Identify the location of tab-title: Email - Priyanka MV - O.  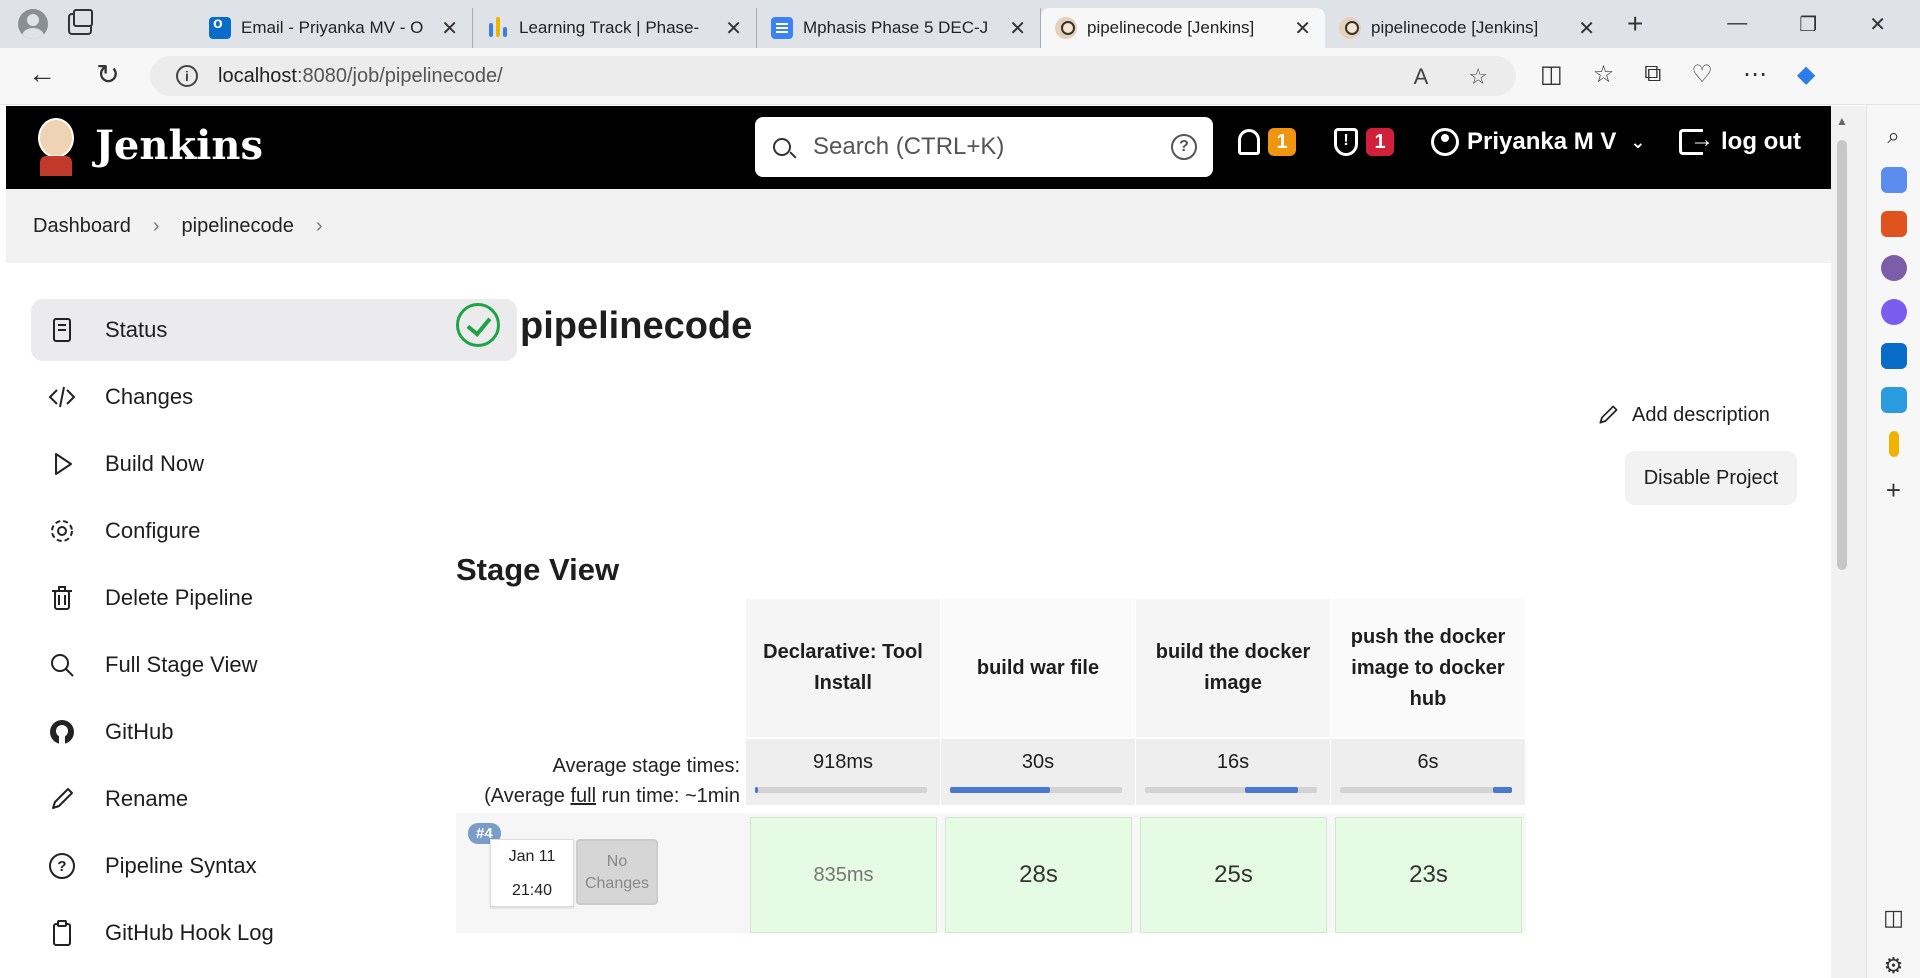
(332, 27).